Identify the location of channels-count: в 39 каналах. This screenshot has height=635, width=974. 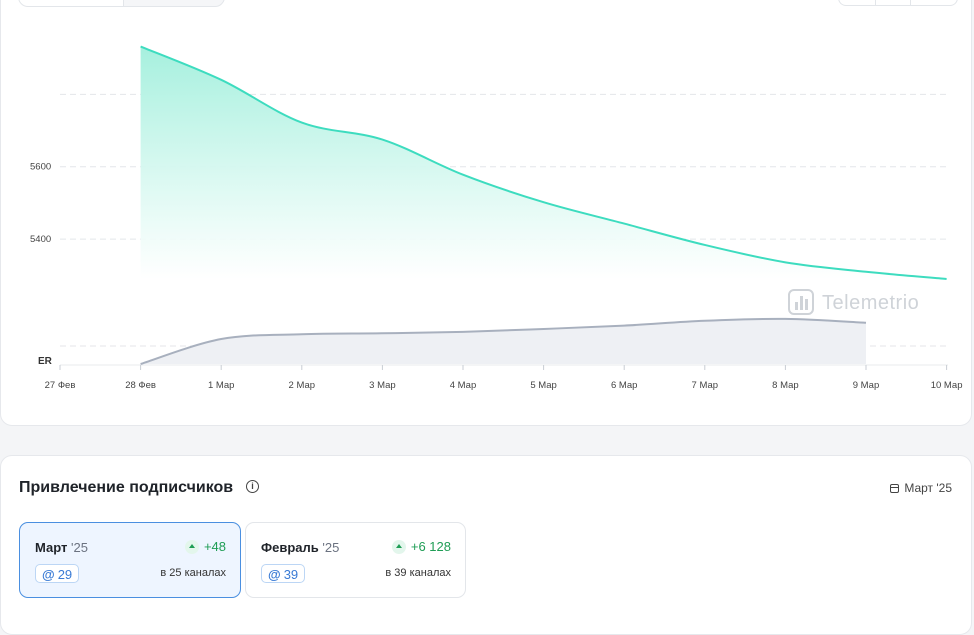
(418, 573).